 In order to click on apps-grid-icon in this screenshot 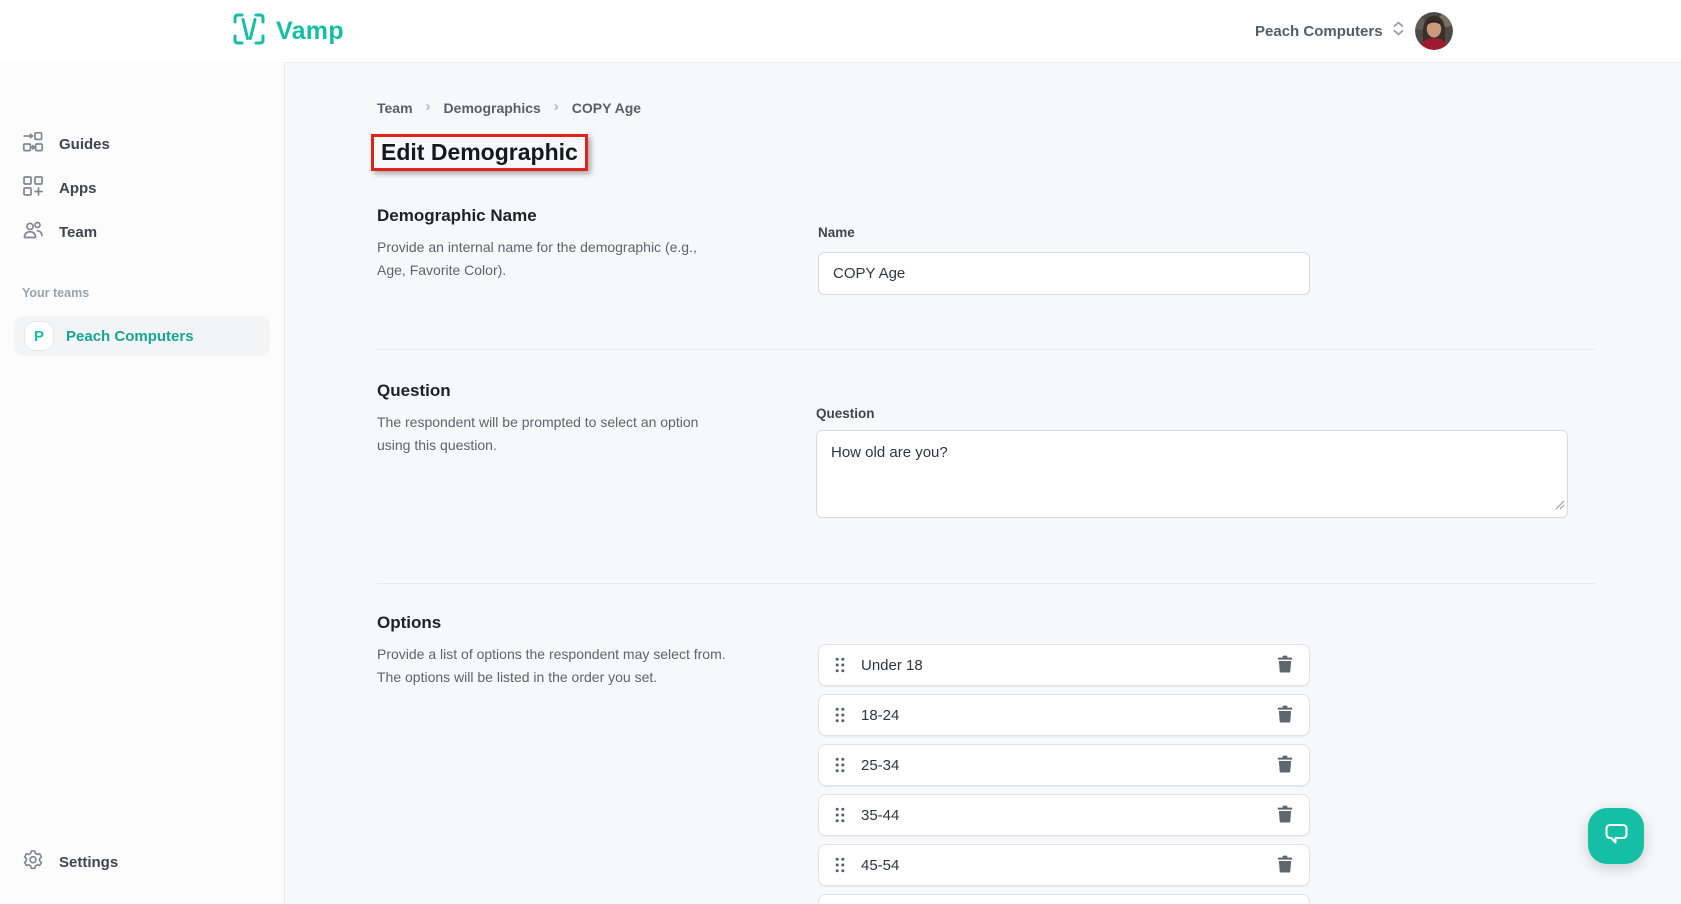, I will do `click(33, 188)`.